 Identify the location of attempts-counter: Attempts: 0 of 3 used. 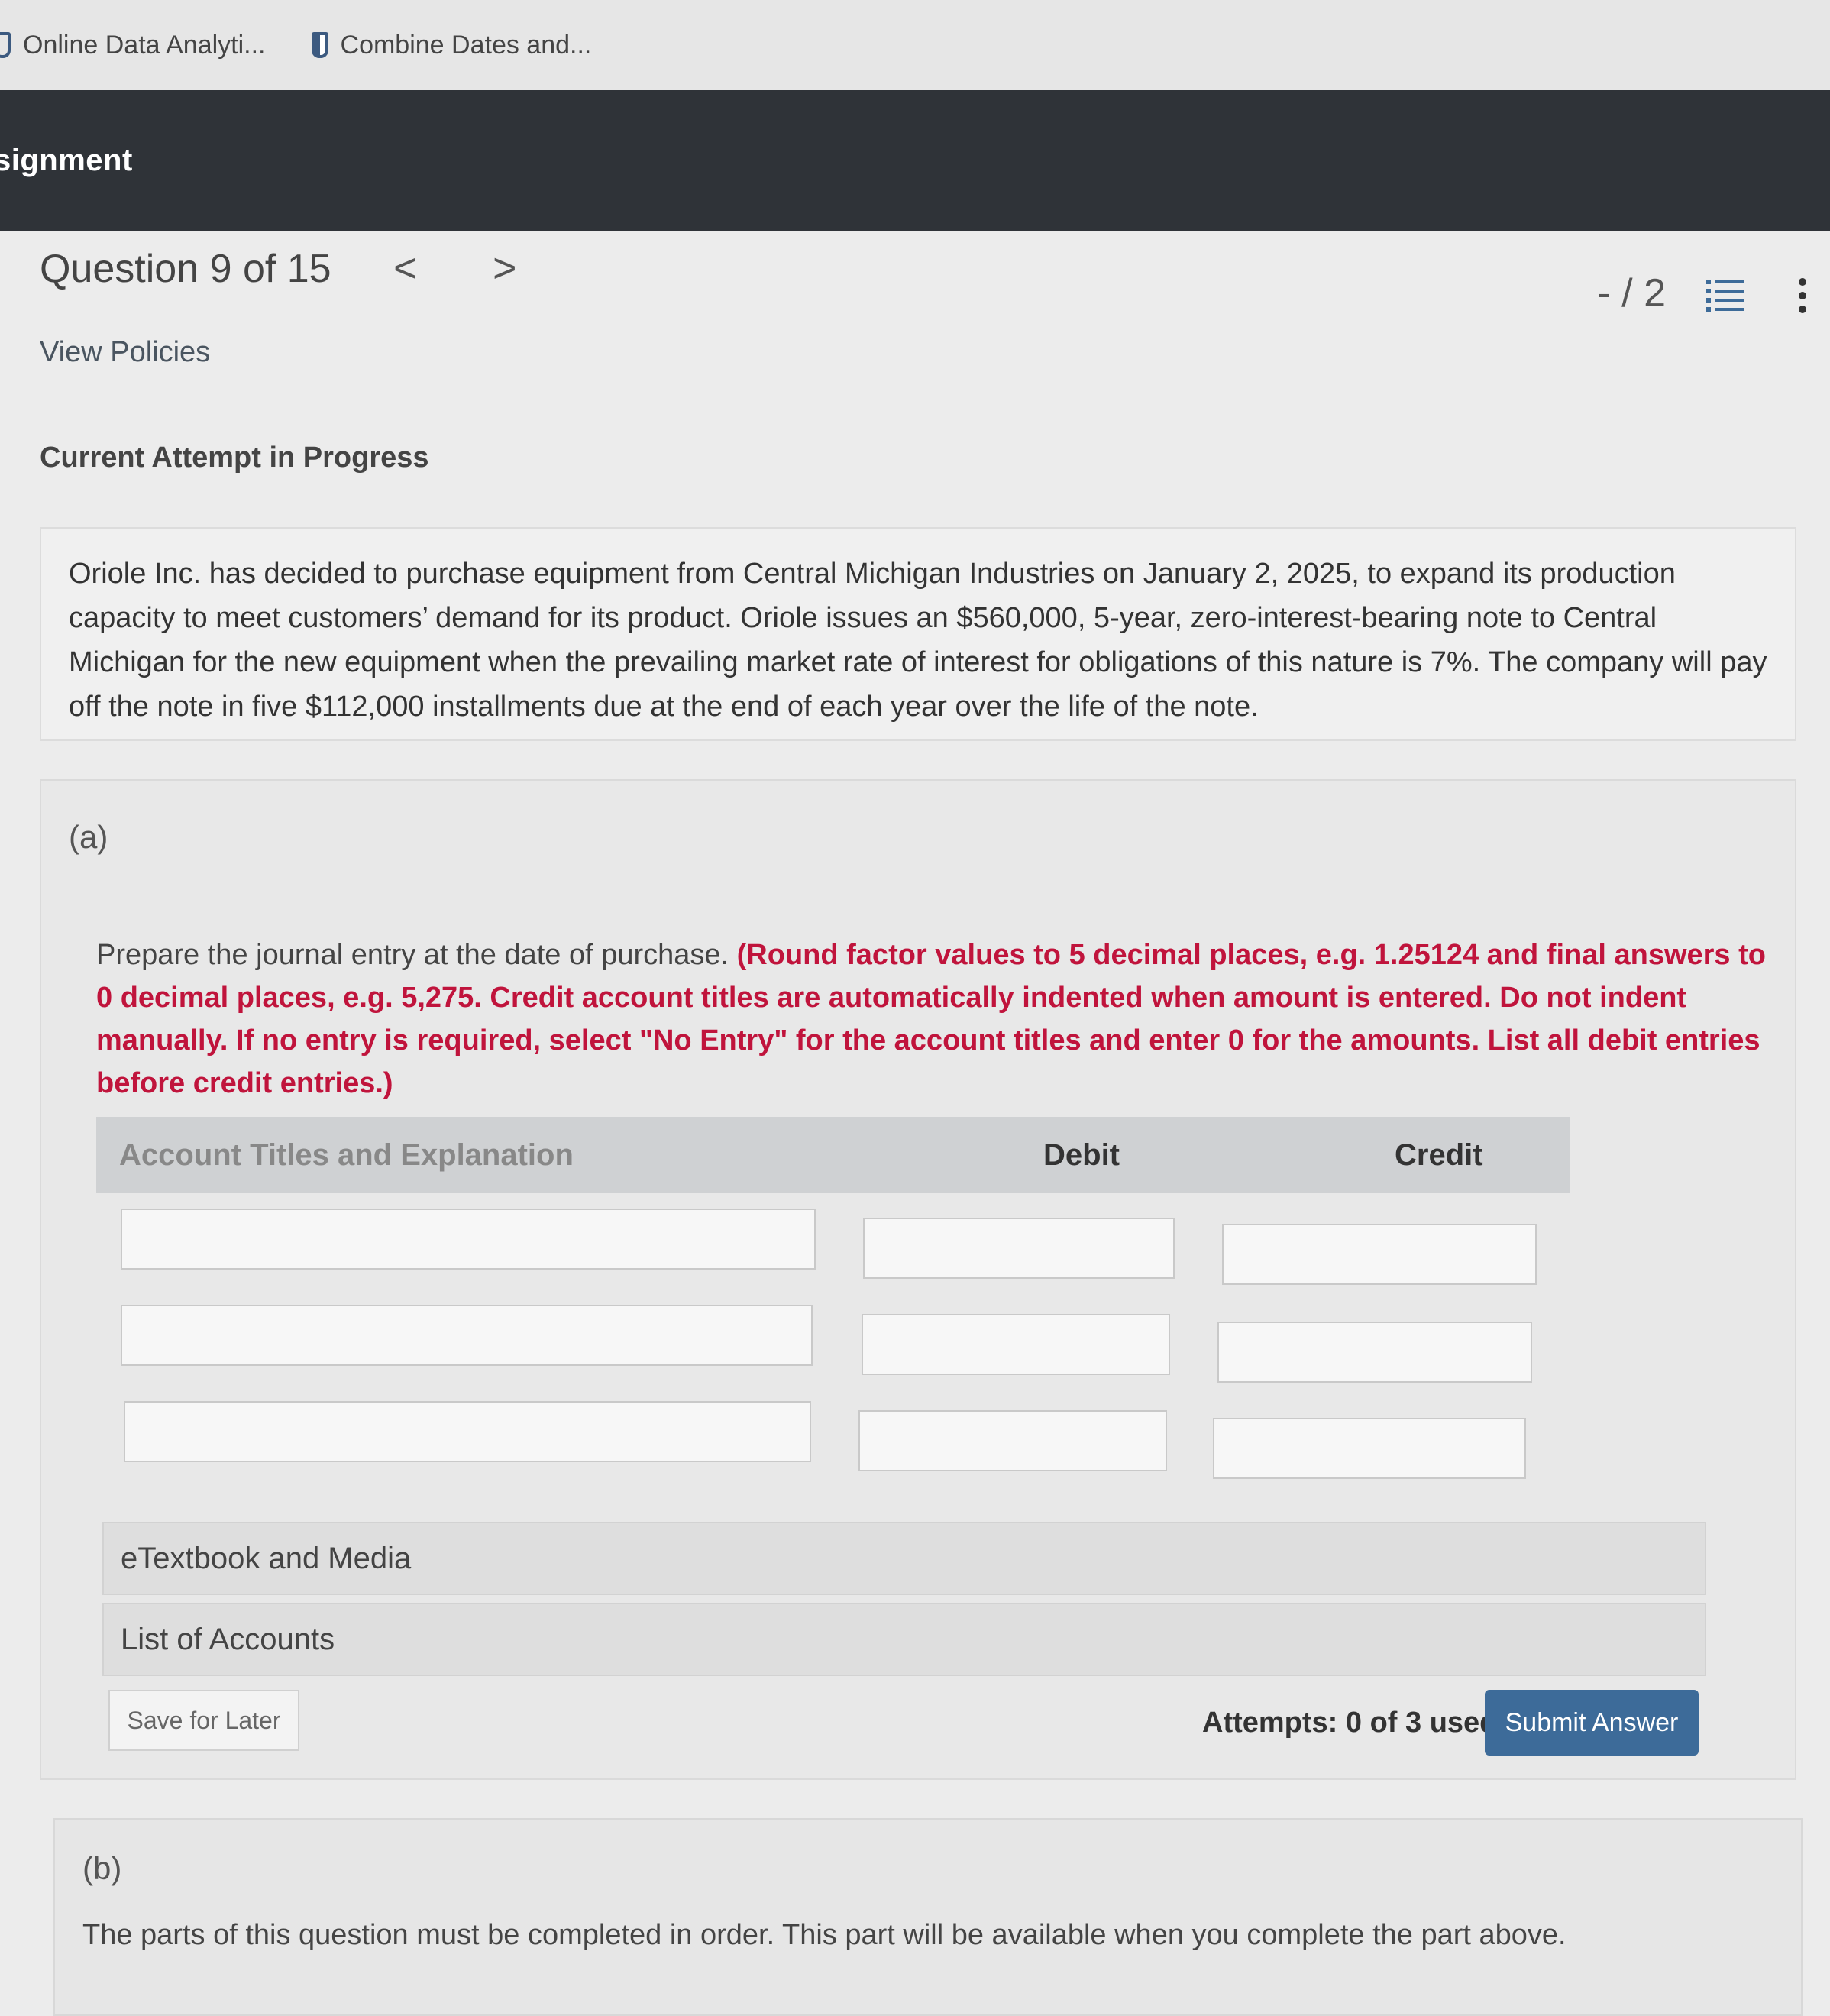
(1350, 1723).